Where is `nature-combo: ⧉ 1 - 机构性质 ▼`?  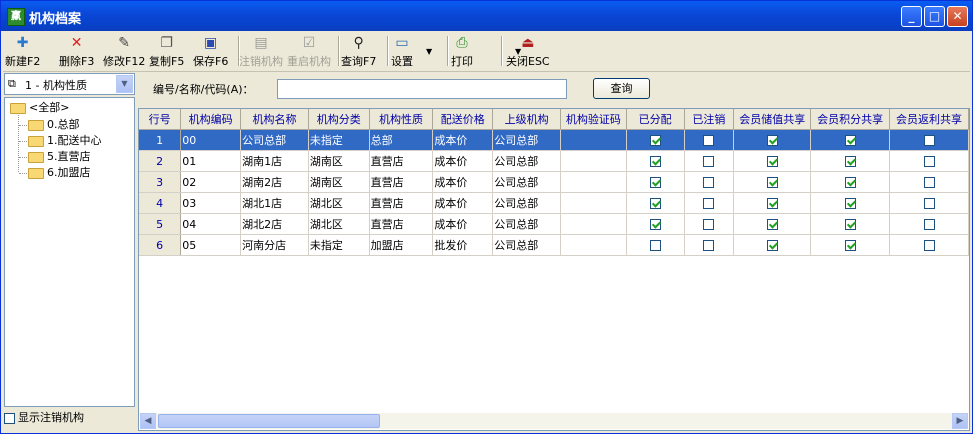 nature-combo: ⧉ 1 - 机构性质 ▼ is located at coordinates (69, 84).